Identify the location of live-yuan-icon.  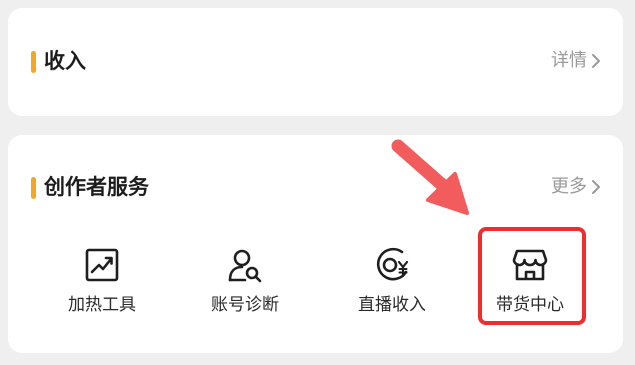
(392, 264).